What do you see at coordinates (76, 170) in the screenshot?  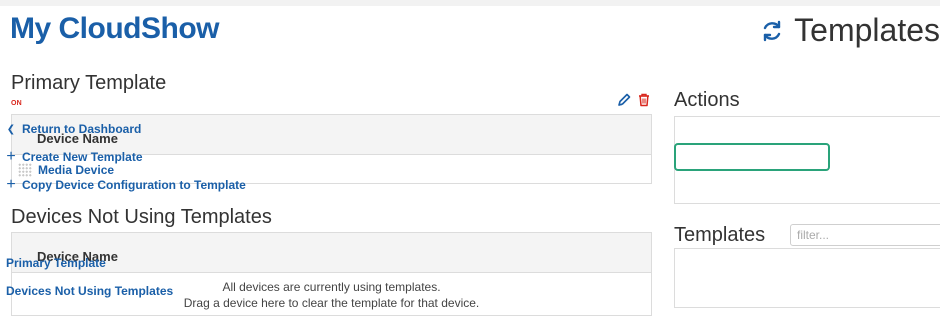 I see `device-link: Media Device` at bounding box center [76, 170].